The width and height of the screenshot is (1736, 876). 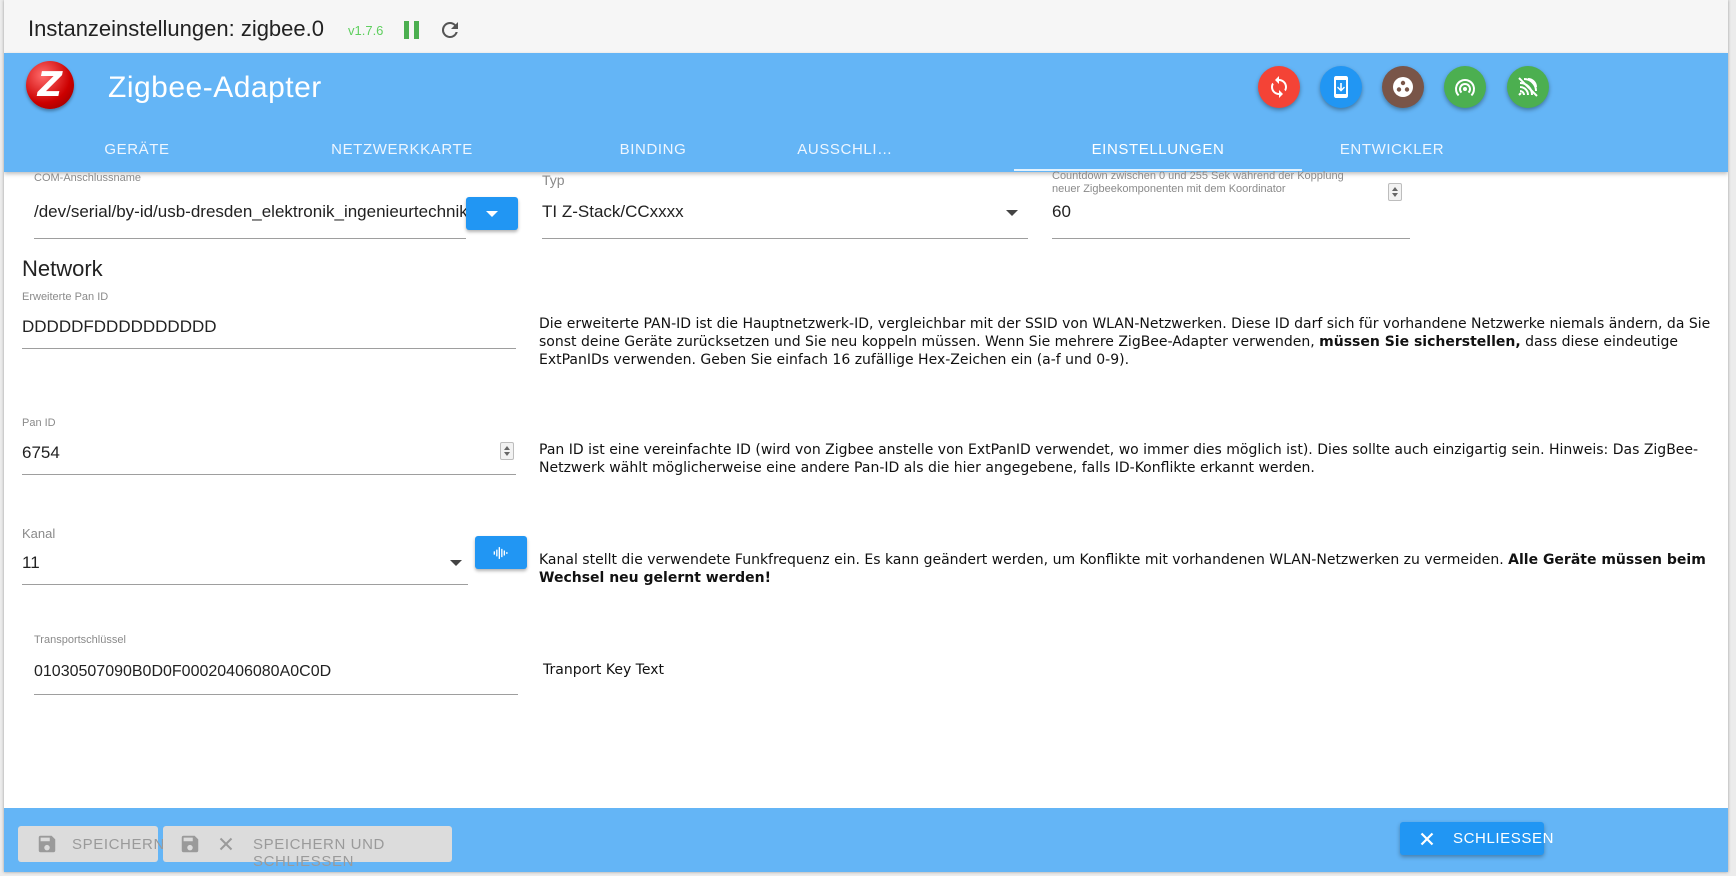 I want to click on sync-icon, so click(x=1279, y=87).